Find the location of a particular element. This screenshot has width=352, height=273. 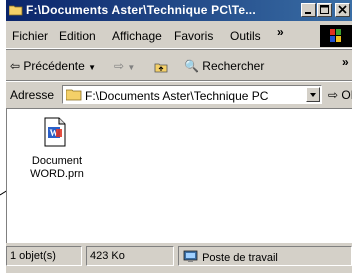

maximize-icon is located at coordinates (324, 9).